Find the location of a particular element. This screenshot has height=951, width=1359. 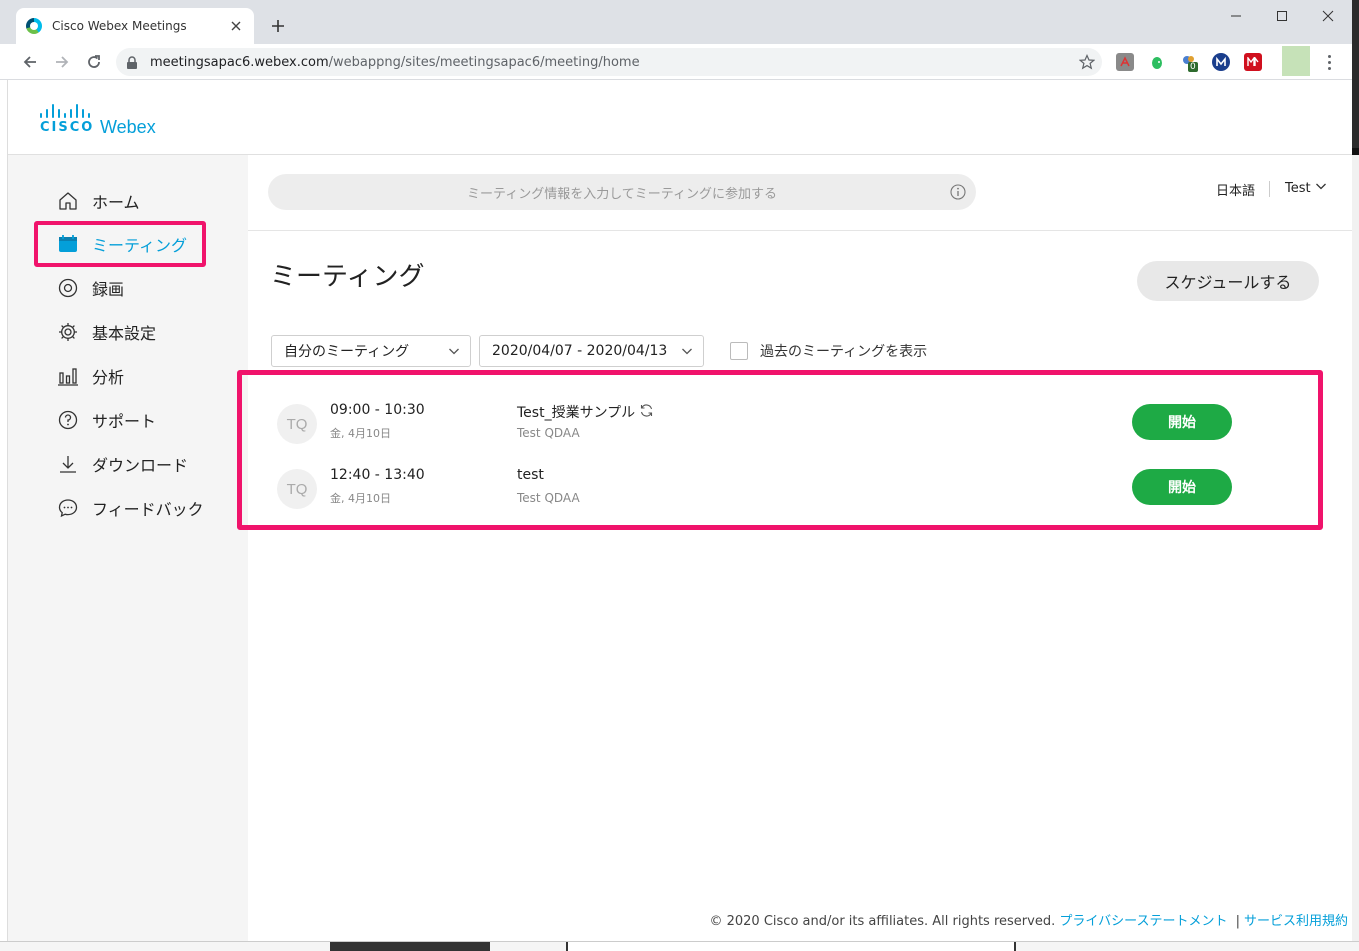

tab-title: Cisco Webex Meetings is located at coordinates (119, 26).